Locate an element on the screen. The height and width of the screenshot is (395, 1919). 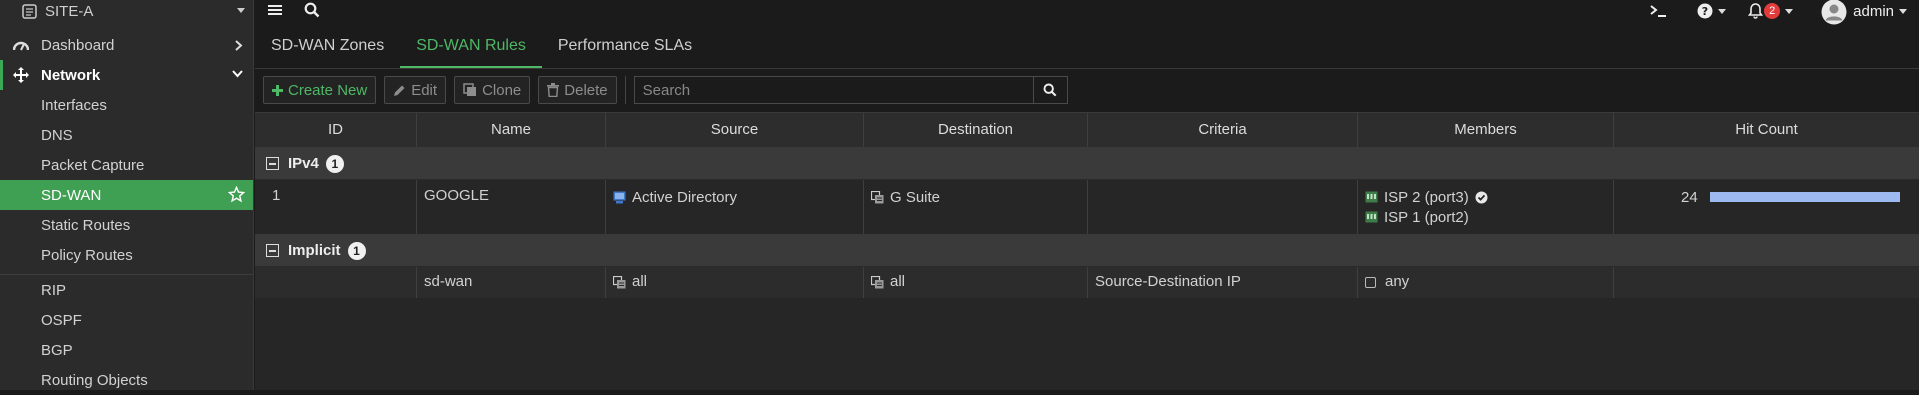
table-row: sd-wan all all Source-Destination IP any is located at coordinates (1087, 283).